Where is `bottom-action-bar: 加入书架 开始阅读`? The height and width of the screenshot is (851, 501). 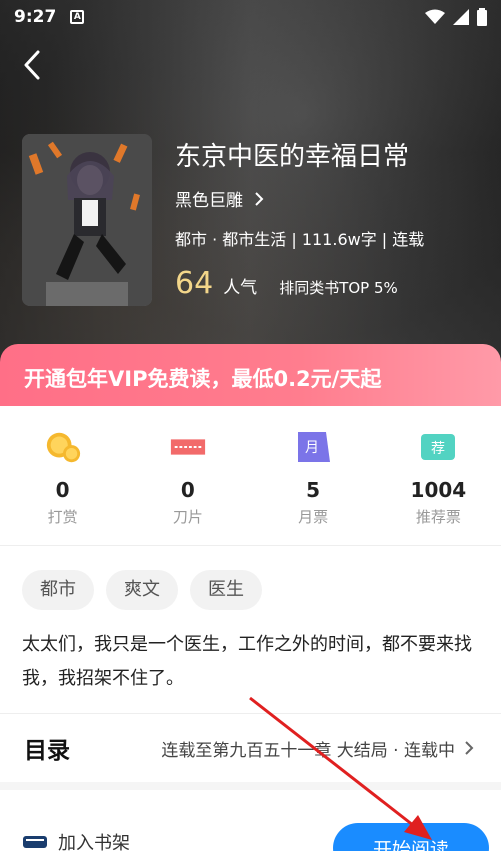 bottom-action-bar: 加入书架 开始阅读 is located at coordinates (250, 830).